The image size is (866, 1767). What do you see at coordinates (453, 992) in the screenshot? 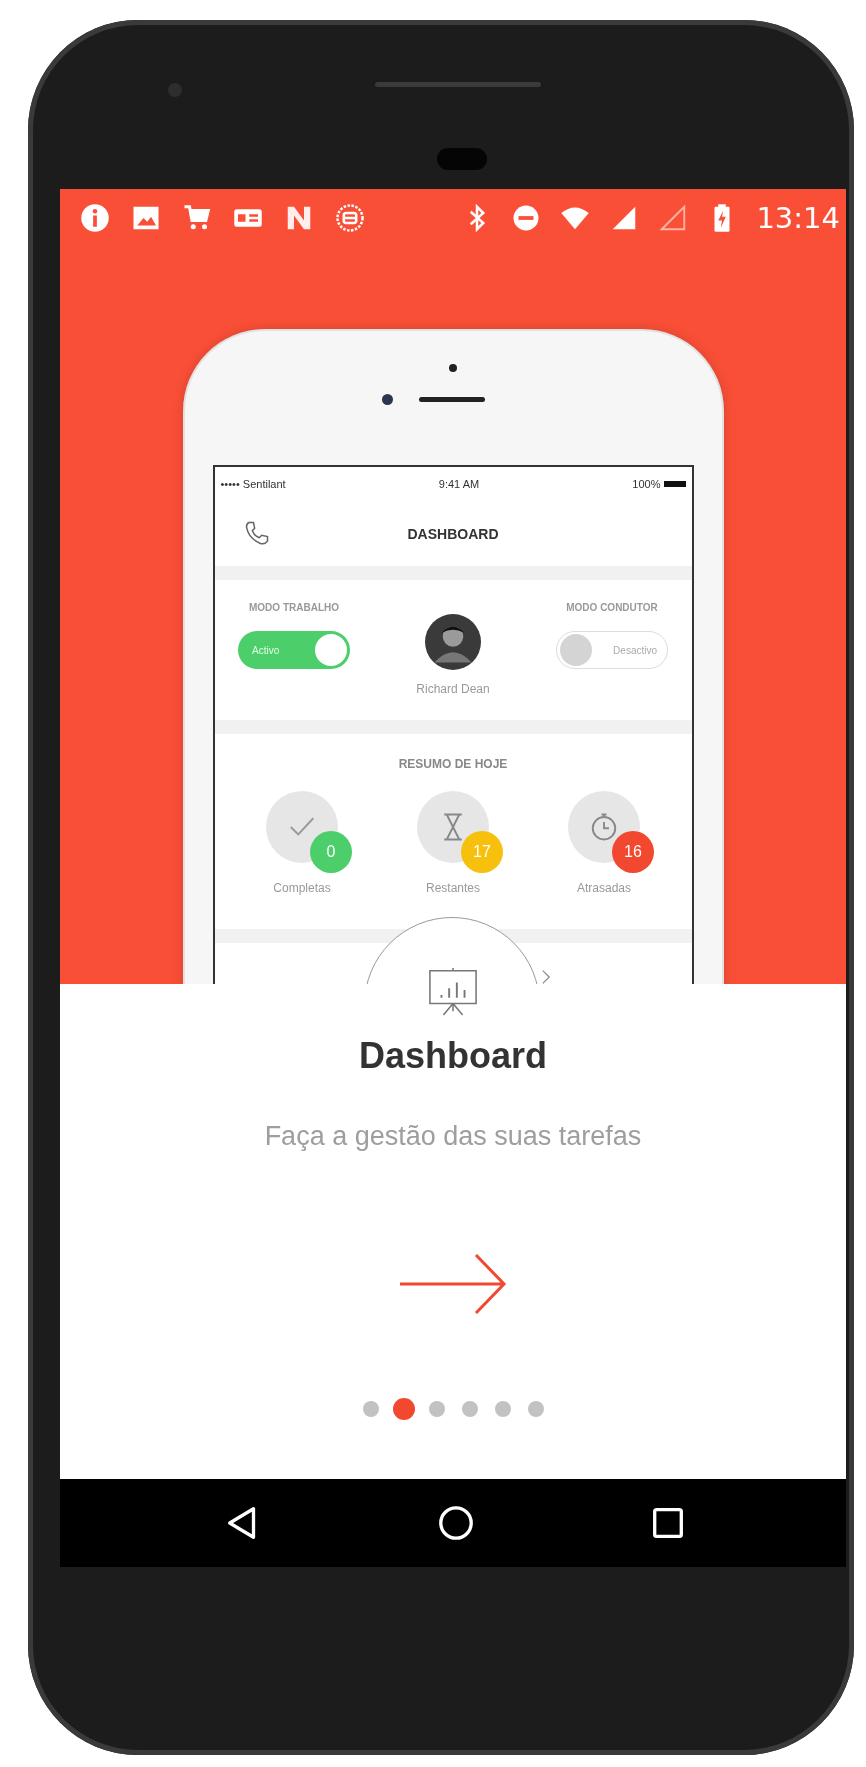
I see `presentation-chart-icon` at bounding box center [453, 992].